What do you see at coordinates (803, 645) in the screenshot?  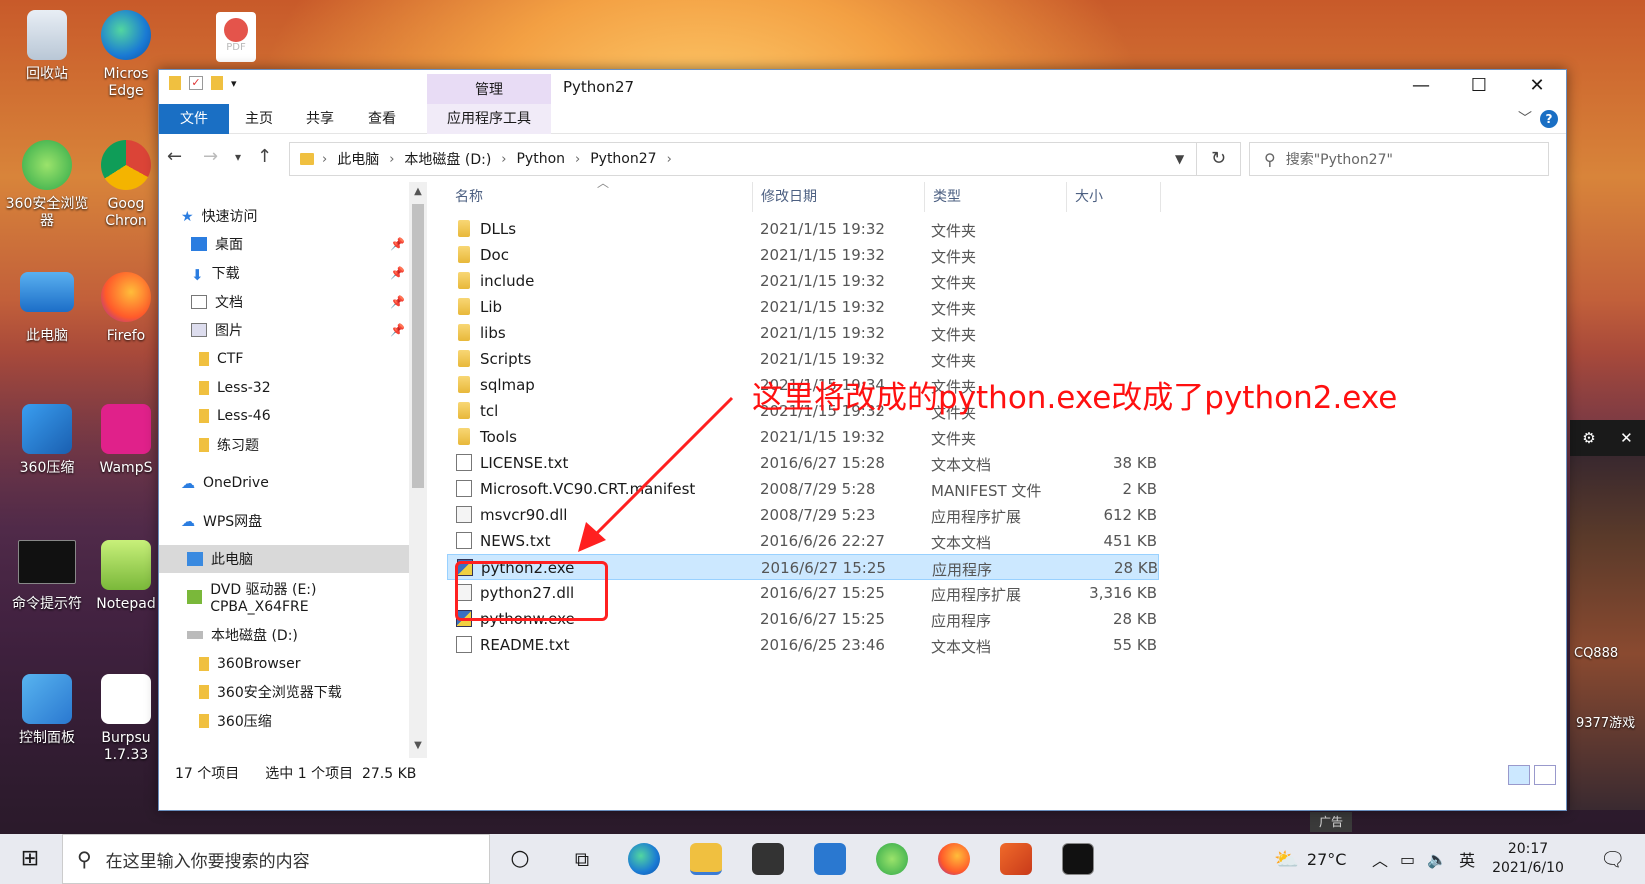 I see `table-row: README.txt 2016/6/25 23:46 文本文档 55 KB` at bounding box center [803, 645].